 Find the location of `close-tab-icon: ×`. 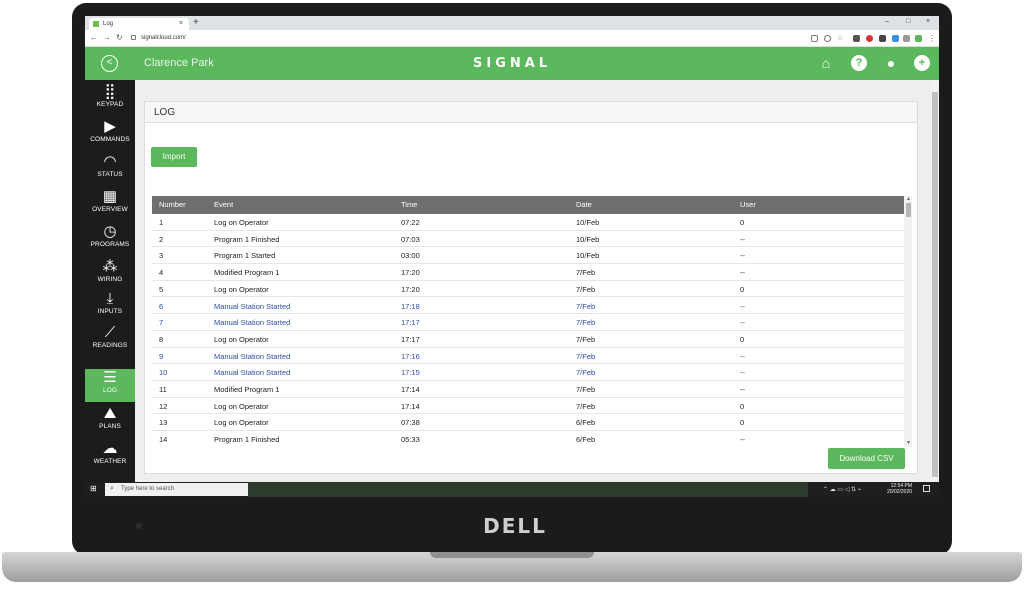

close-tab-icon: × is located at coordinates (181, 23).